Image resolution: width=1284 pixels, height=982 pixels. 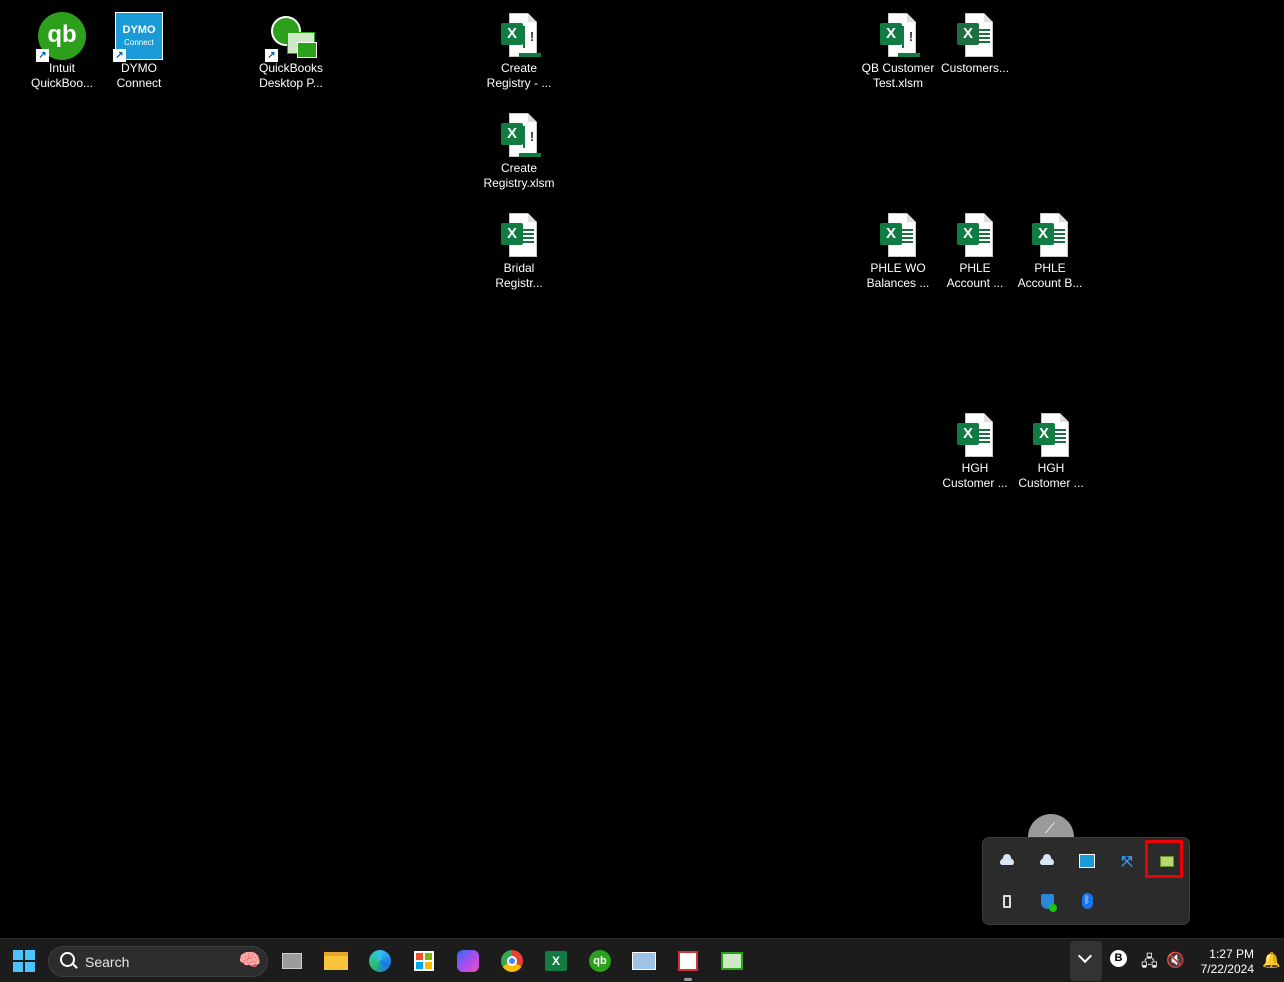 I want to click on microsoft-store-button, so click(x=424, y=961).